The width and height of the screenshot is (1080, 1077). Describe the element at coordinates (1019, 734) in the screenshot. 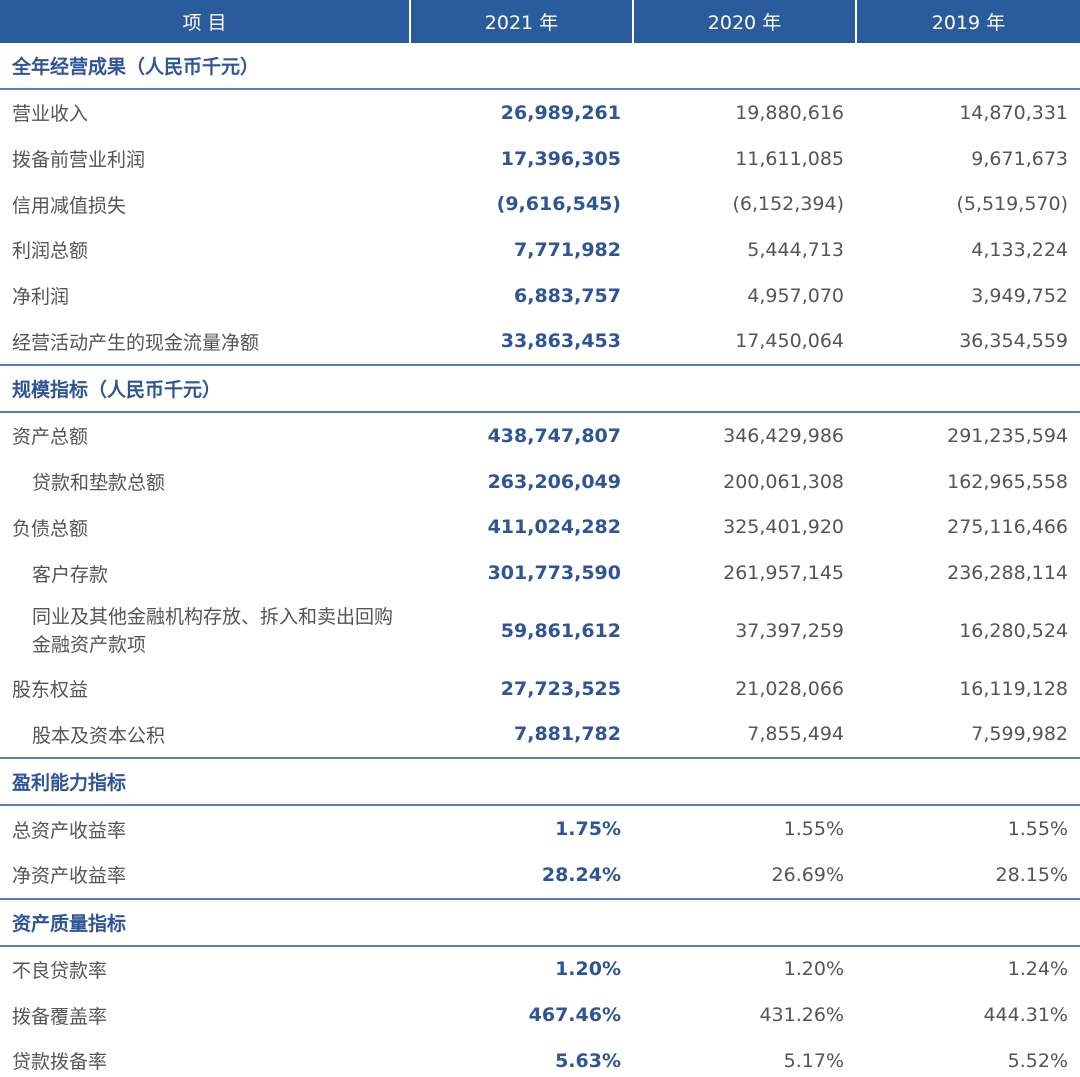

I see `value-2019: 7,599,982` at that location.